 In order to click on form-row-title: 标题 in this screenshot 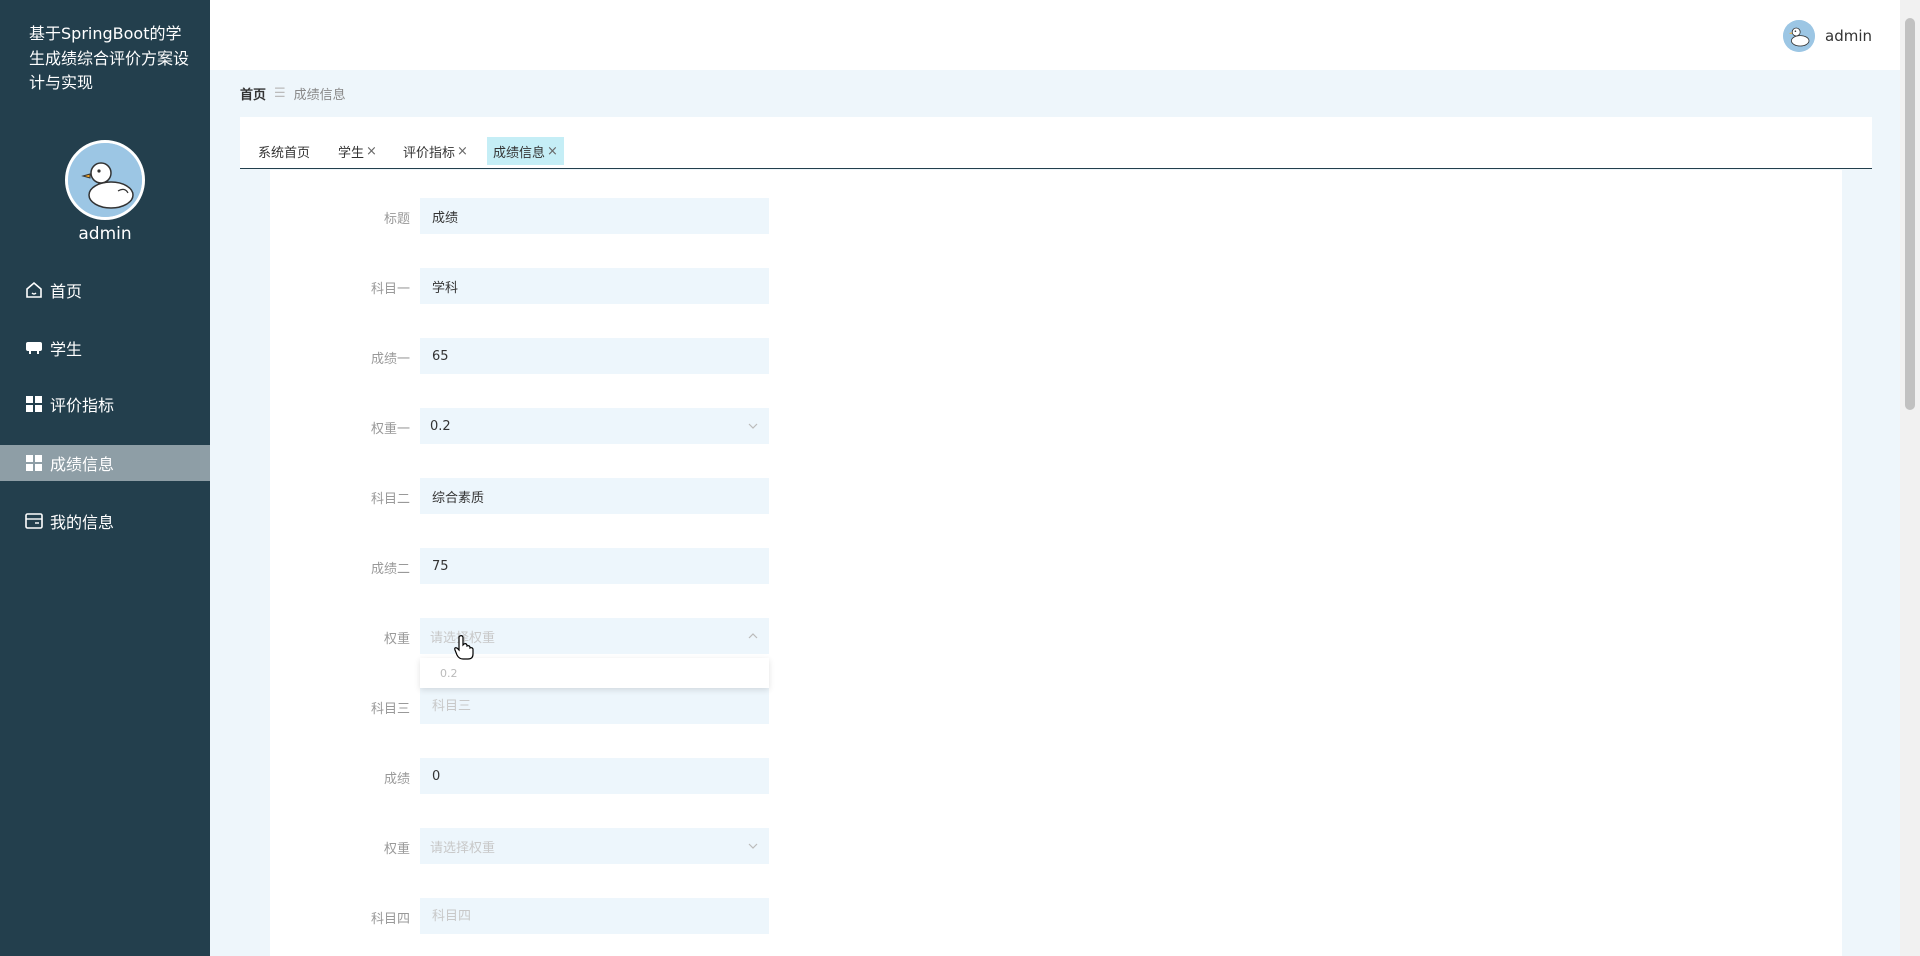, I will do `click(670, 216)`.